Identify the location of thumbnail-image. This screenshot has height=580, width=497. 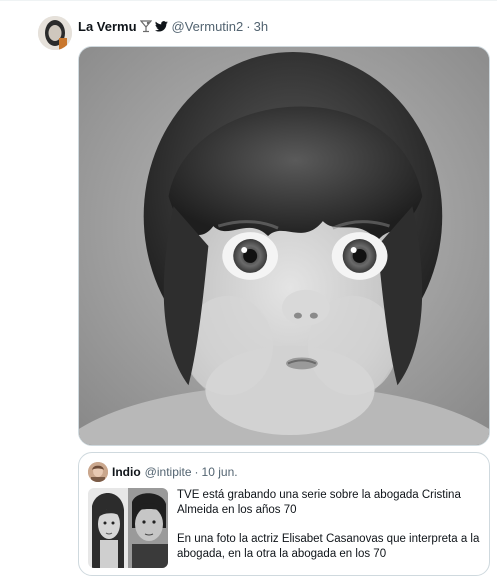
(128, 528).